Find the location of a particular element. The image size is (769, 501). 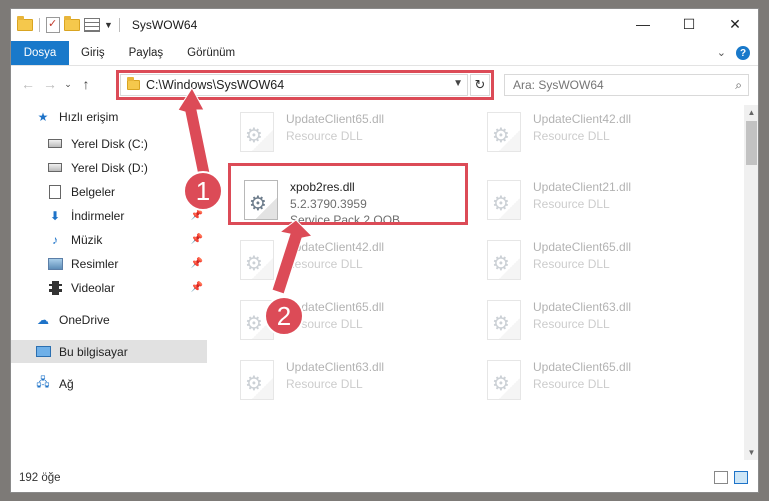

annotation-arrows is located at coordinates (245, 191).